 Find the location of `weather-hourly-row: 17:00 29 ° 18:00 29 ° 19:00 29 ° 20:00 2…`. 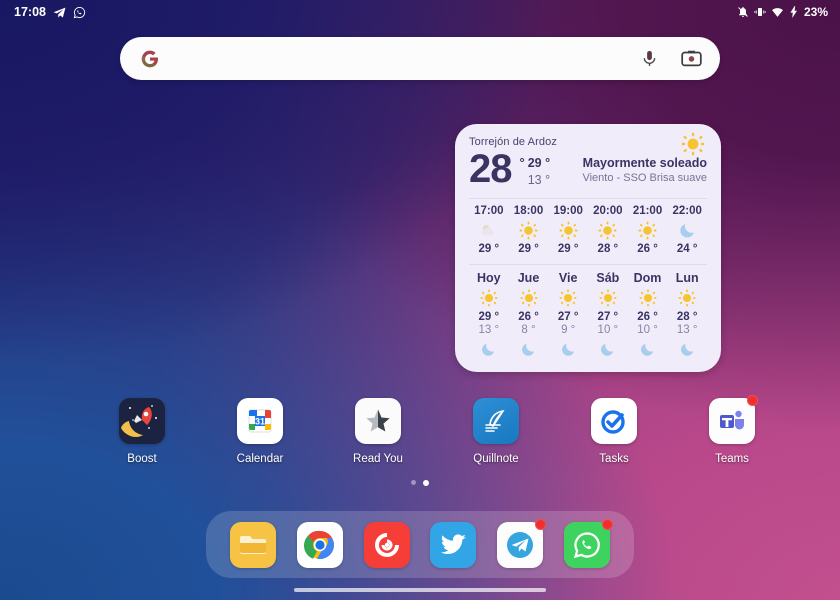

weather-hourly-row: 17:00 29 ° 18:00 29 ° 19:00 29 ° 20:00 2… is located at coordinates (588, 230).